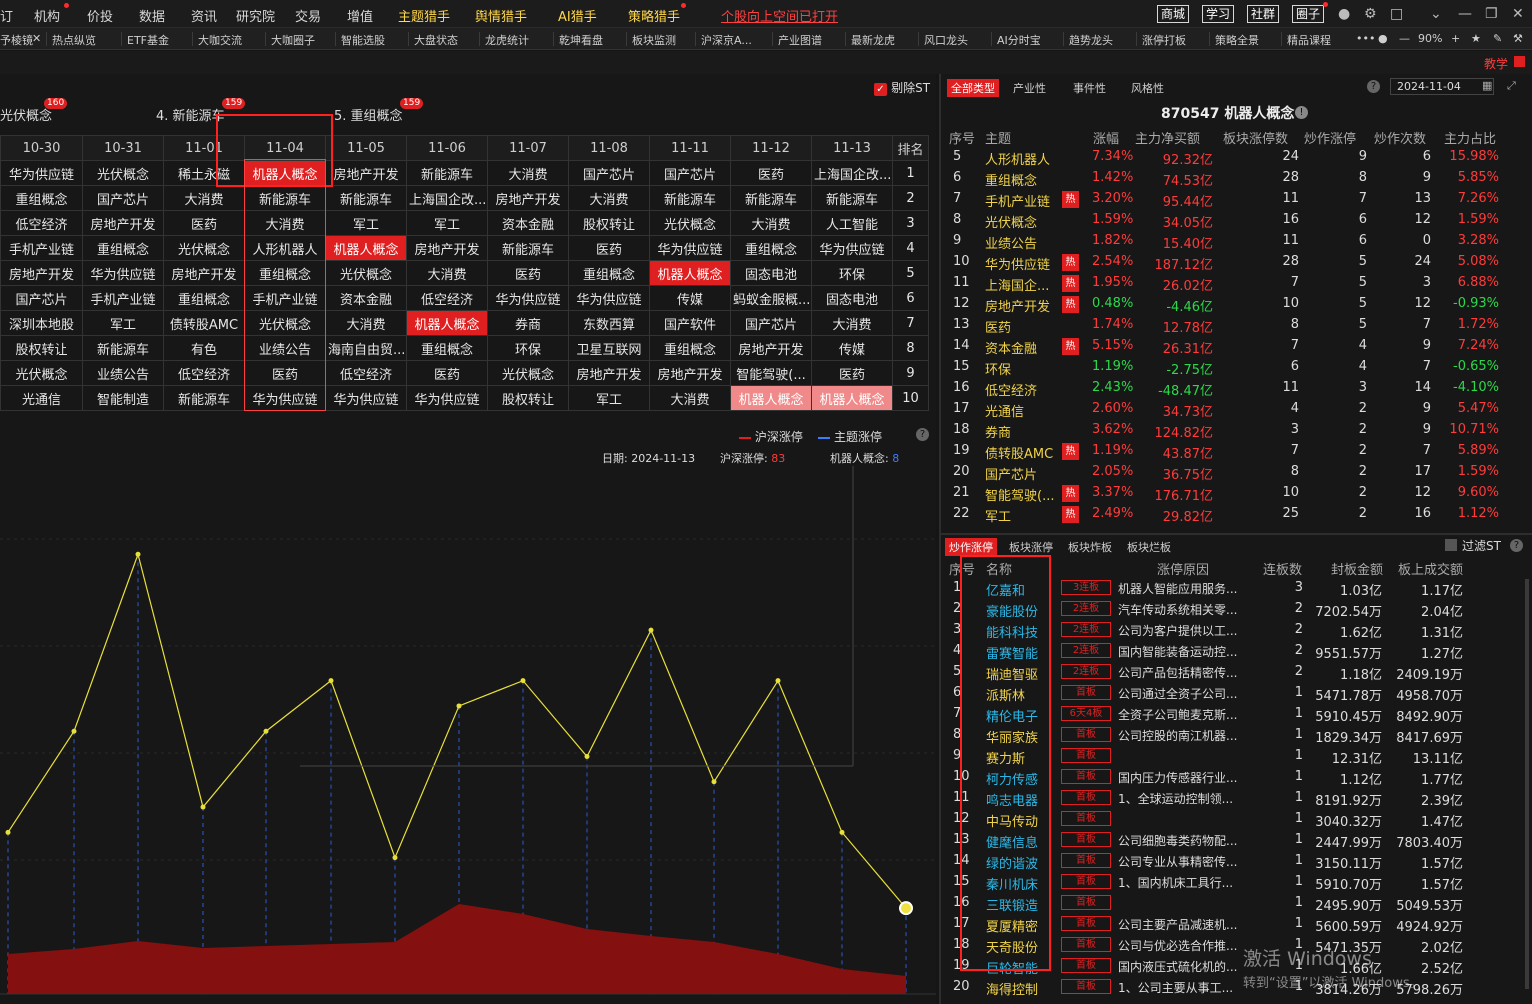 This screenshot has height=1004, width=1532. What do you see at coordinates (255, 15) in the screenshot?
I see `menu-item: 研究院` at bounding box center [255, 15].